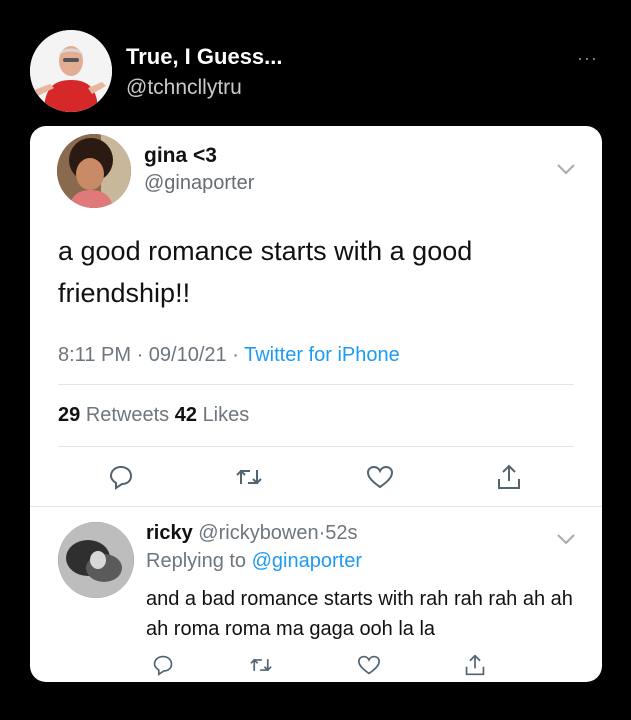  Describe the element at coordinates (307, 561) in the screenshot. I see `replying-to-link: @ginaporter` at that location.